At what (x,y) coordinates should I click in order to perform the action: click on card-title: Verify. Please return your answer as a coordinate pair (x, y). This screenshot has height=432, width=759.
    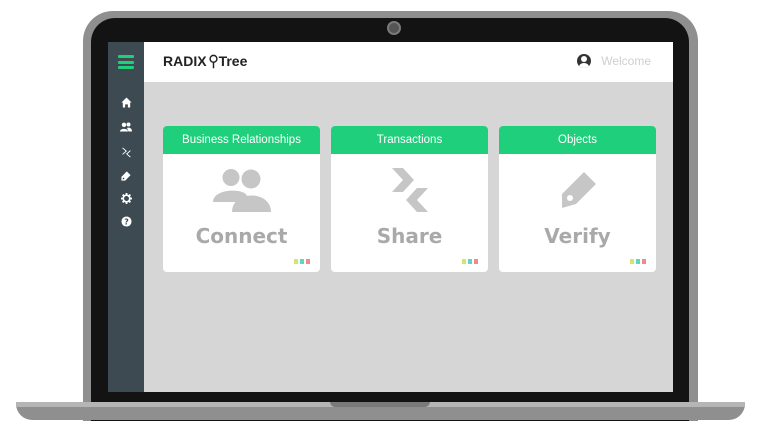
    Looking at the image, I should click on (577, 236).